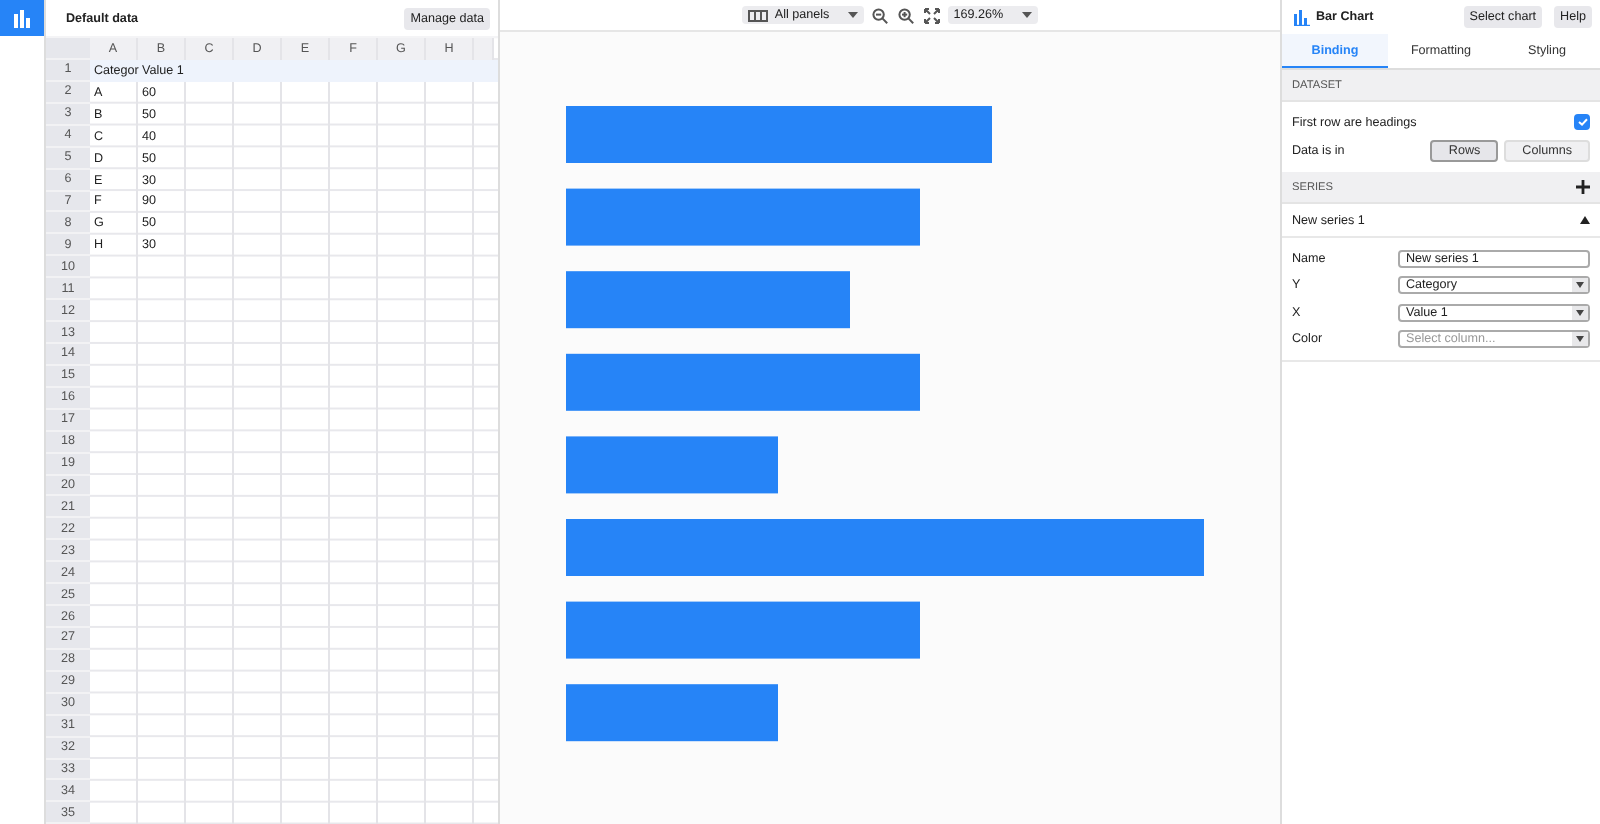 This screenshot has height=824, width=1600. Describe the element at coordinates (1583, 187) in the screenshot. I see `plus-icon` at that location.